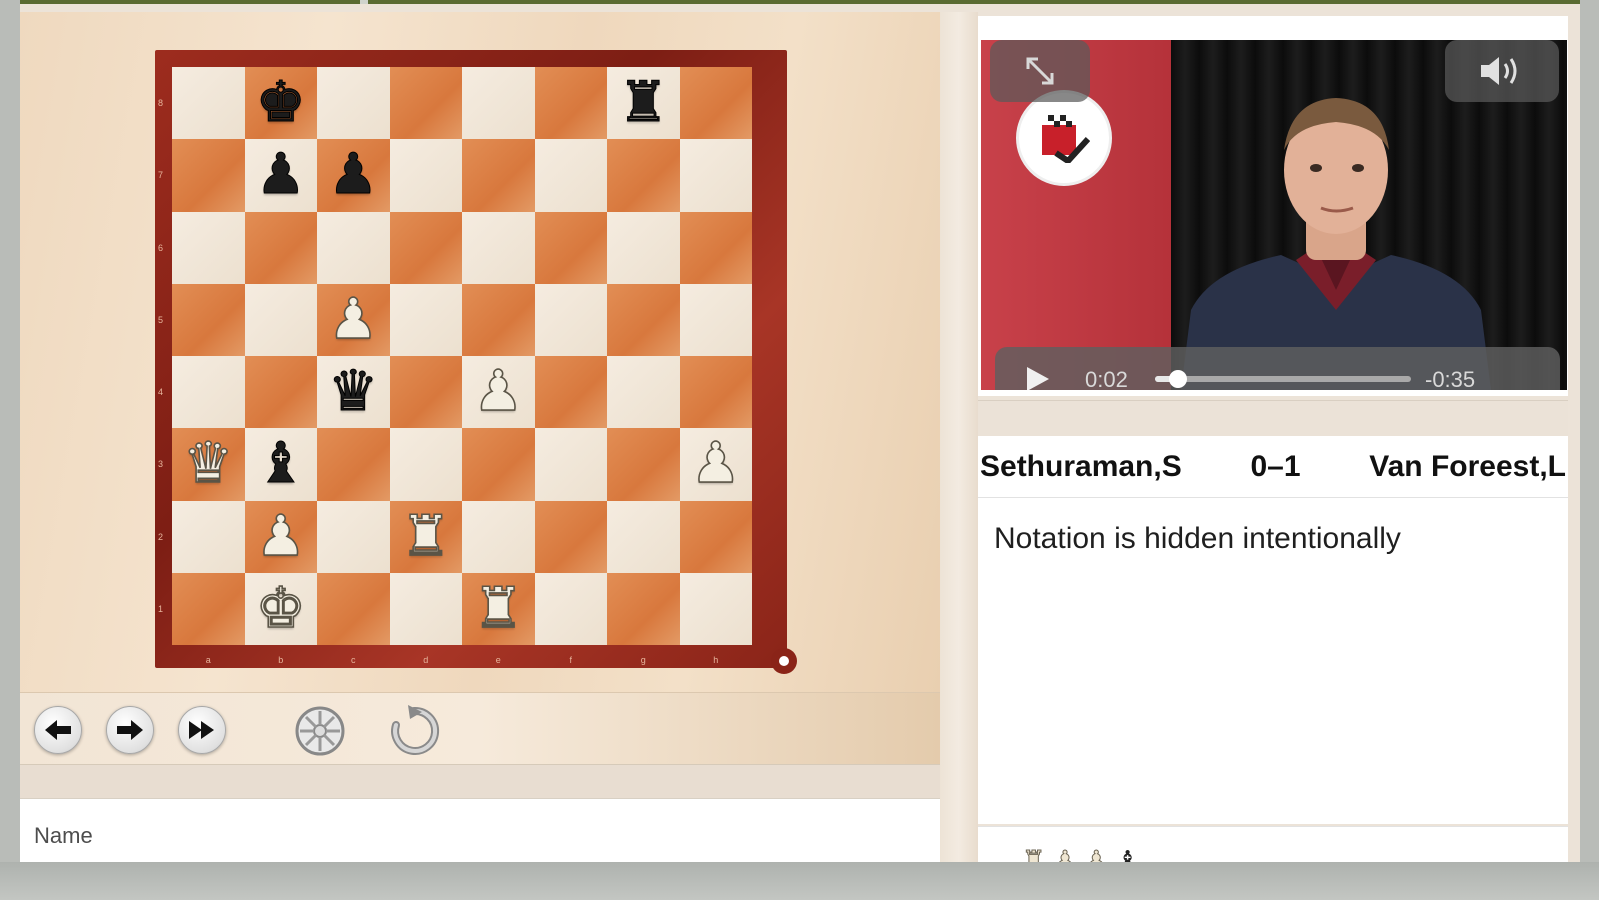 This screenshot has width=1599, height=900. What do you see at coordinates (715, 536) in the screenshot?
I see `square-h2` at bounding box center [715, 536].